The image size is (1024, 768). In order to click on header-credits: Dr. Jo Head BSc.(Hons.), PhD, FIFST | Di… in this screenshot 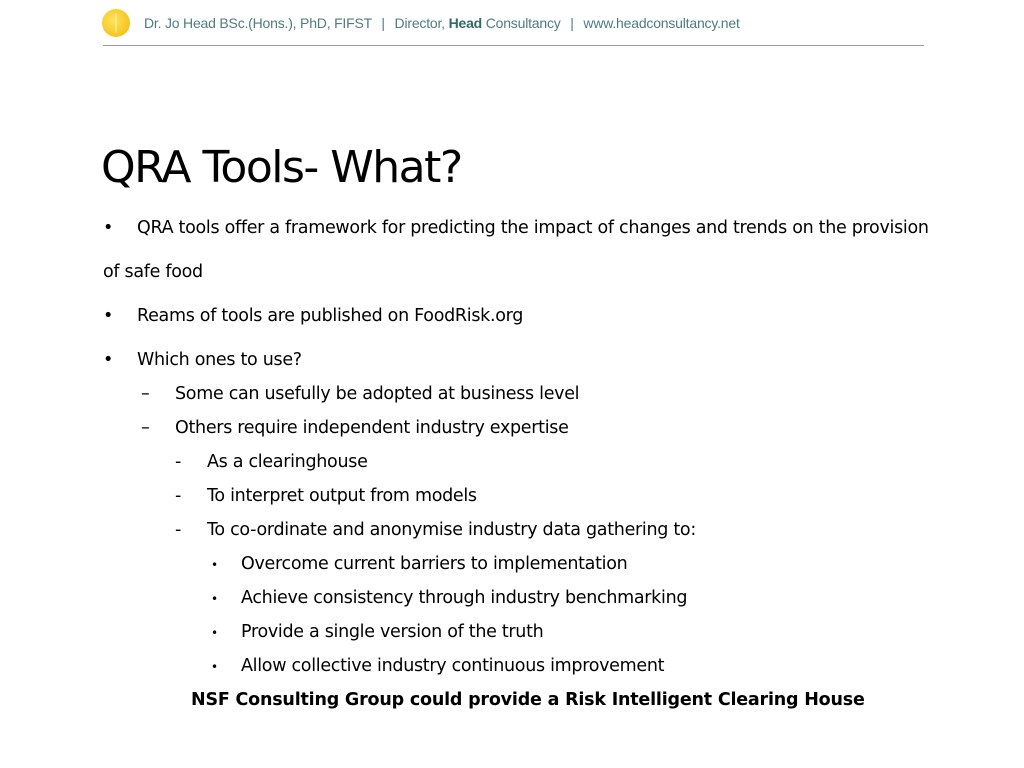, I will do `click(442, 23)`.